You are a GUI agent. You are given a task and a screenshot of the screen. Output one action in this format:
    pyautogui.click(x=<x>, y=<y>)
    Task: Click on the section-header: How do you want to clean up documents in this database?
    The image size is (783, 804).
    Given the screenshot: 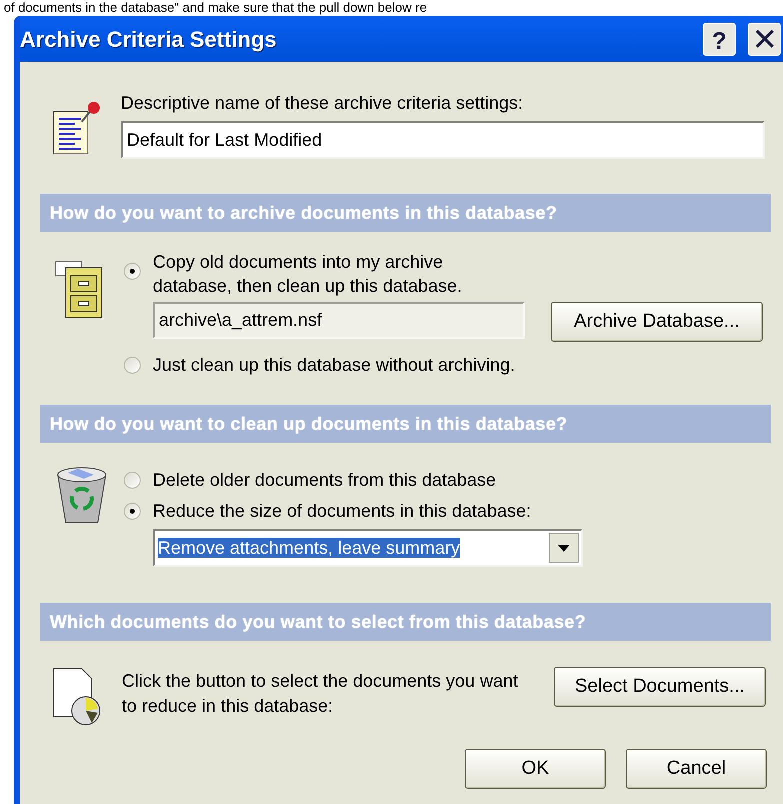 What is the action you would take?
    pyautogui.click(x=405, y=424)
    